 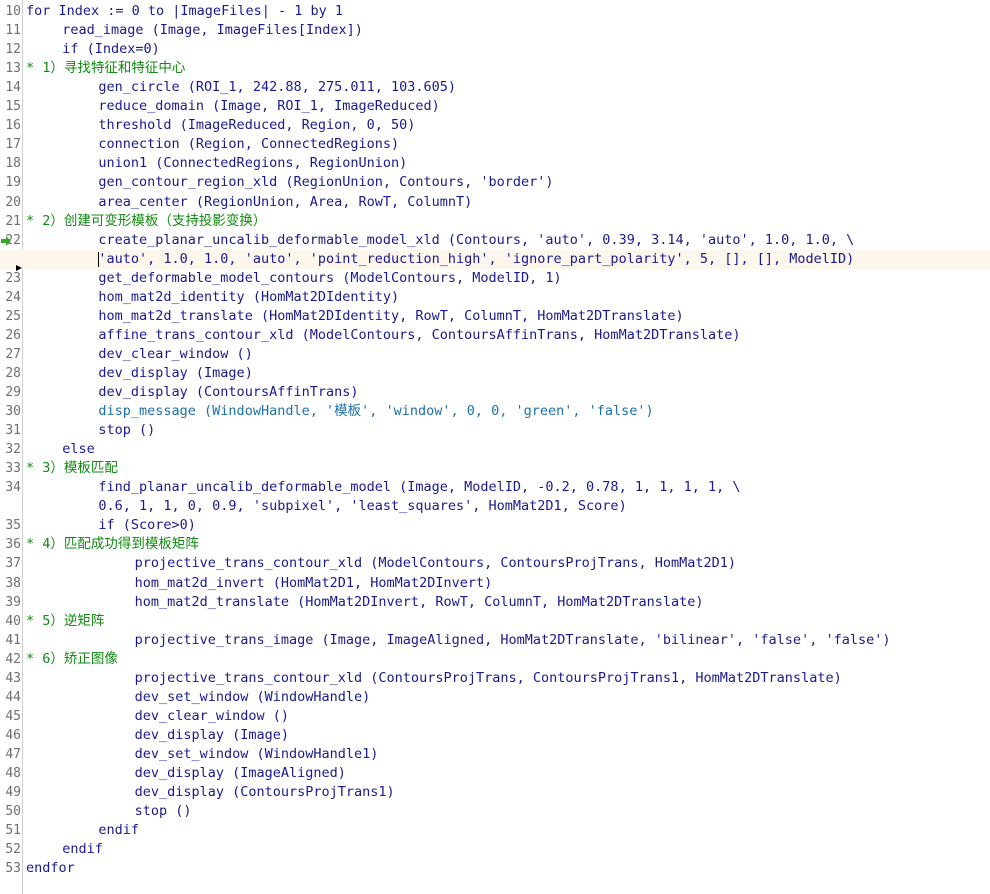 I want to click on code-line: 33 * 3）模板匹配, so click(x=495, y=468).